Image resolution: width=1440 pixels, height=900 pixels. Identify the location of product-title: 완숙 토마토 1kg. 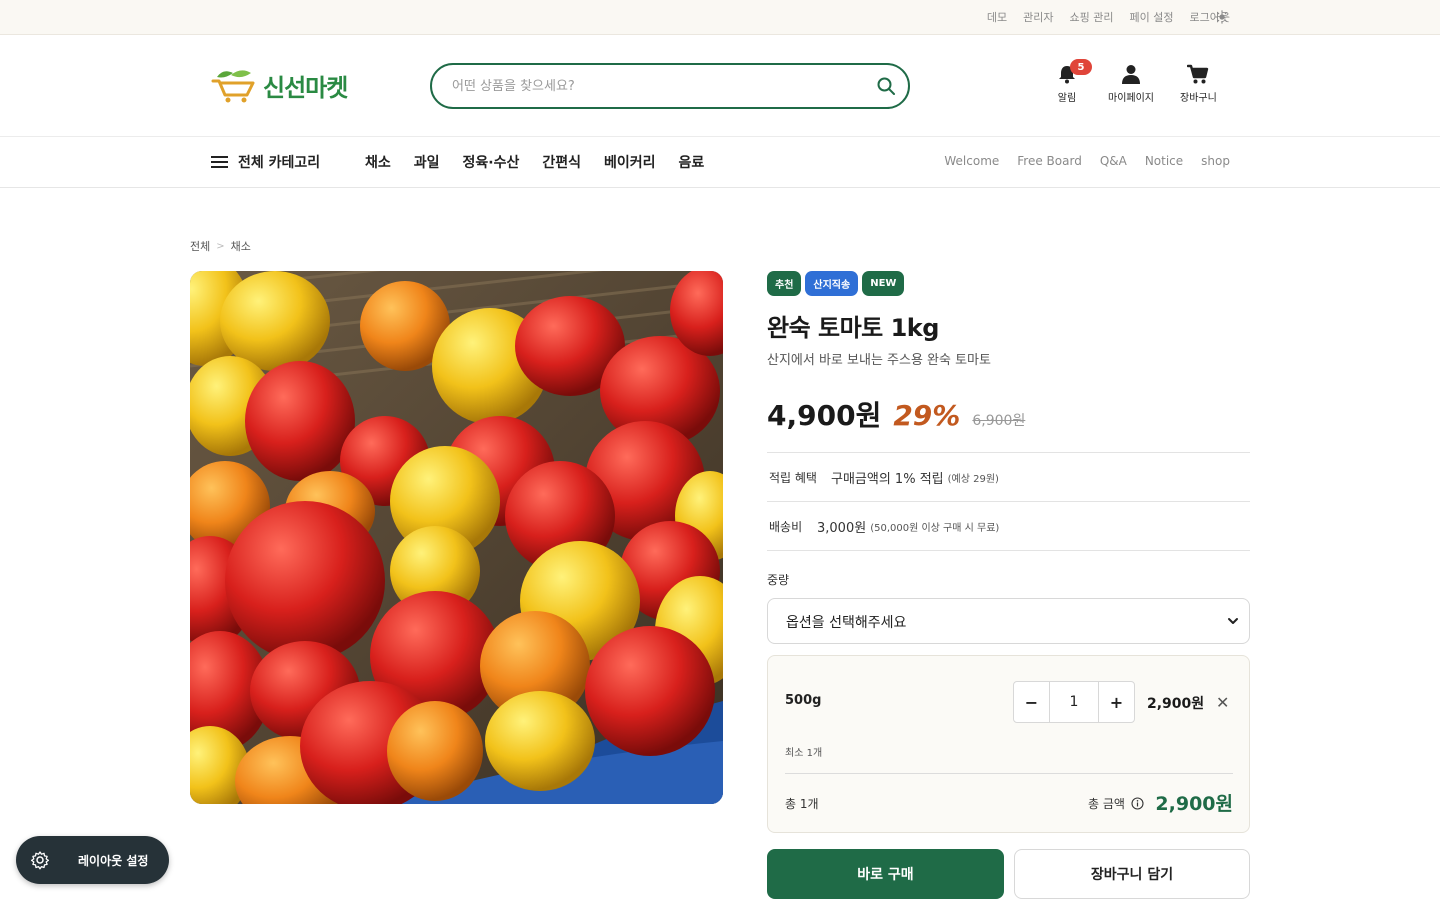
(853, 328).